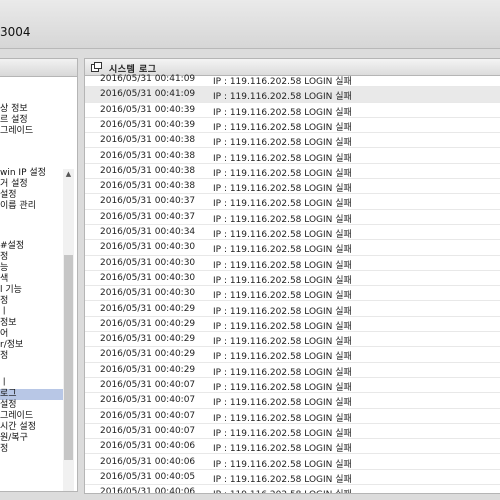 The height and width of the screenshot is (500, 500). What do you see at coordinates (31, 268) in the screenshot?
I see `menu-item: 능` at bounding box center [31, 268].